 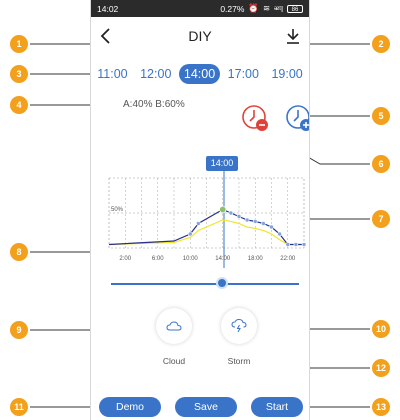 I want to click on top-bar: DIY, so click(x=200, y=37).